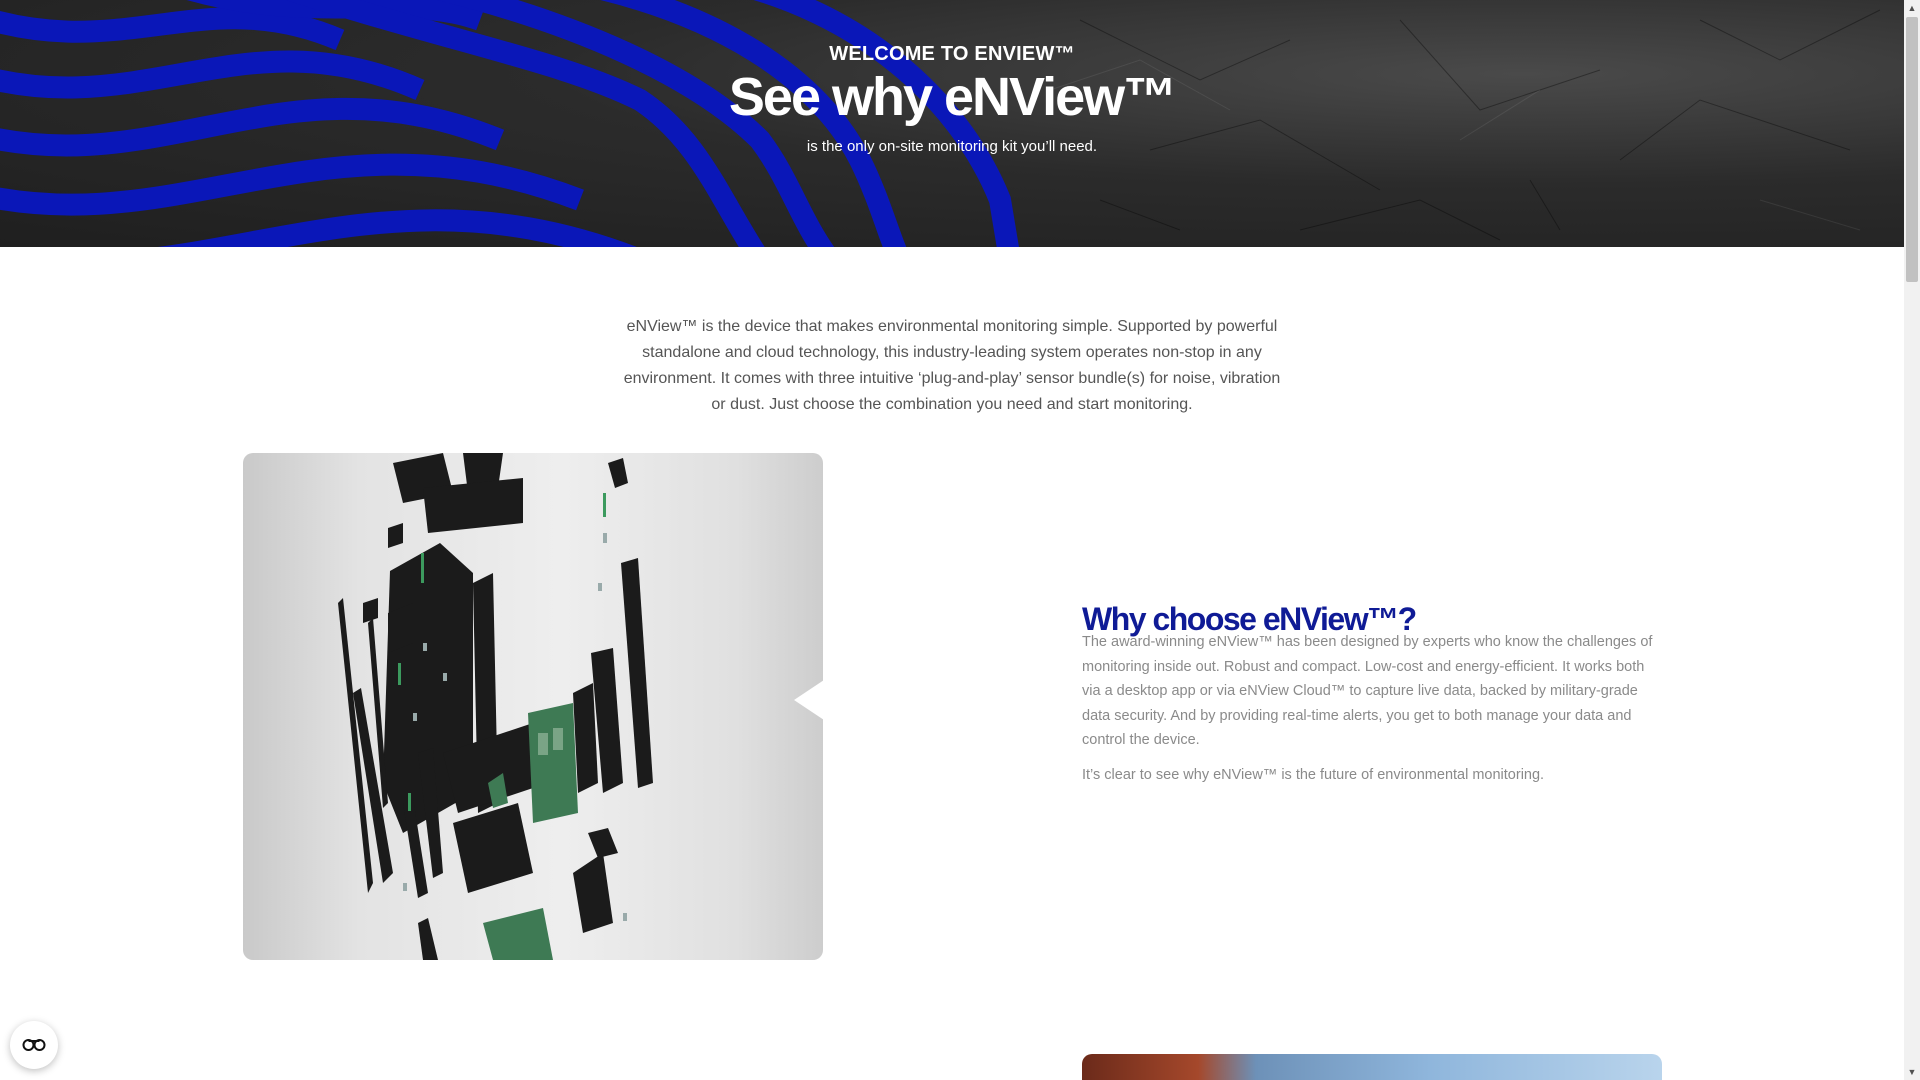 The image size is (1920, 1080). I want to click on accessibility-button, so click(34, 1045).